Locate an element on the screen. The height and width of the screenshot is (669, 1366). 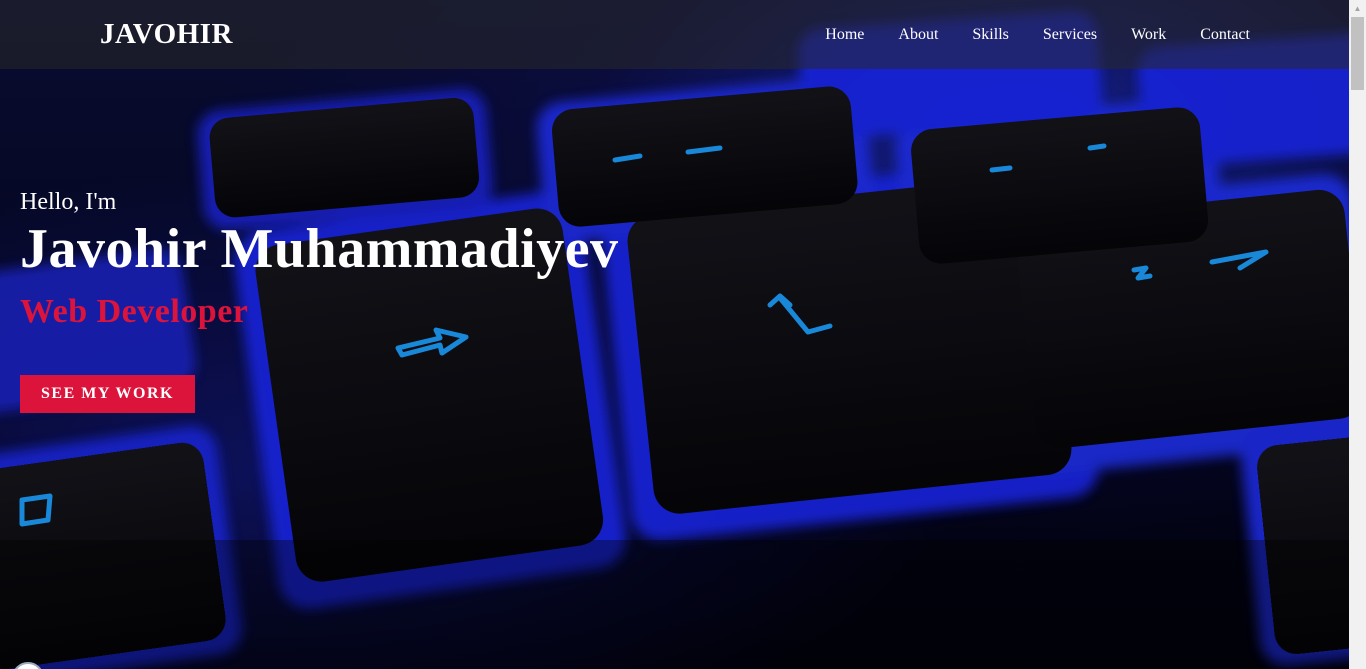
nav-link-home: Home is located at coordinates (844, 34).